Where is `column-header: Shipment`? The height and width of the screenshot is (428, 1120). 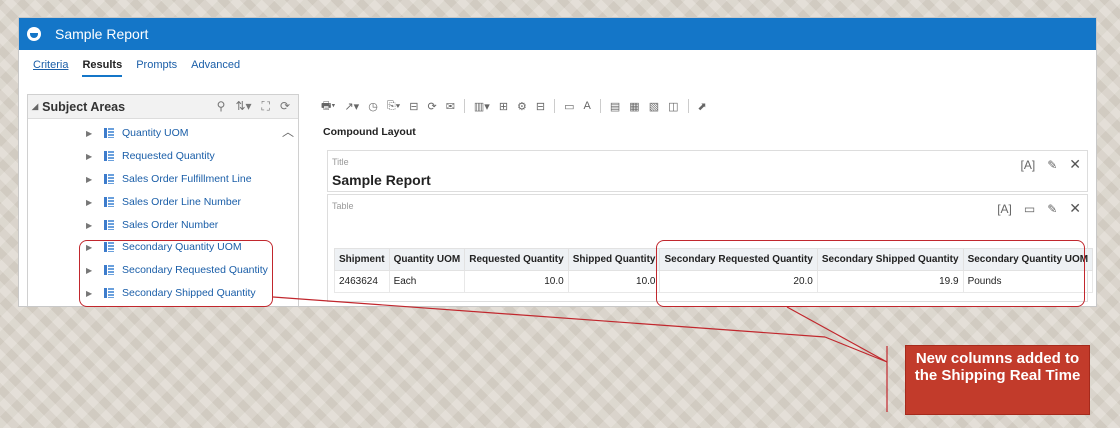 column-header: Shipment is located at coordinates (362, 259).